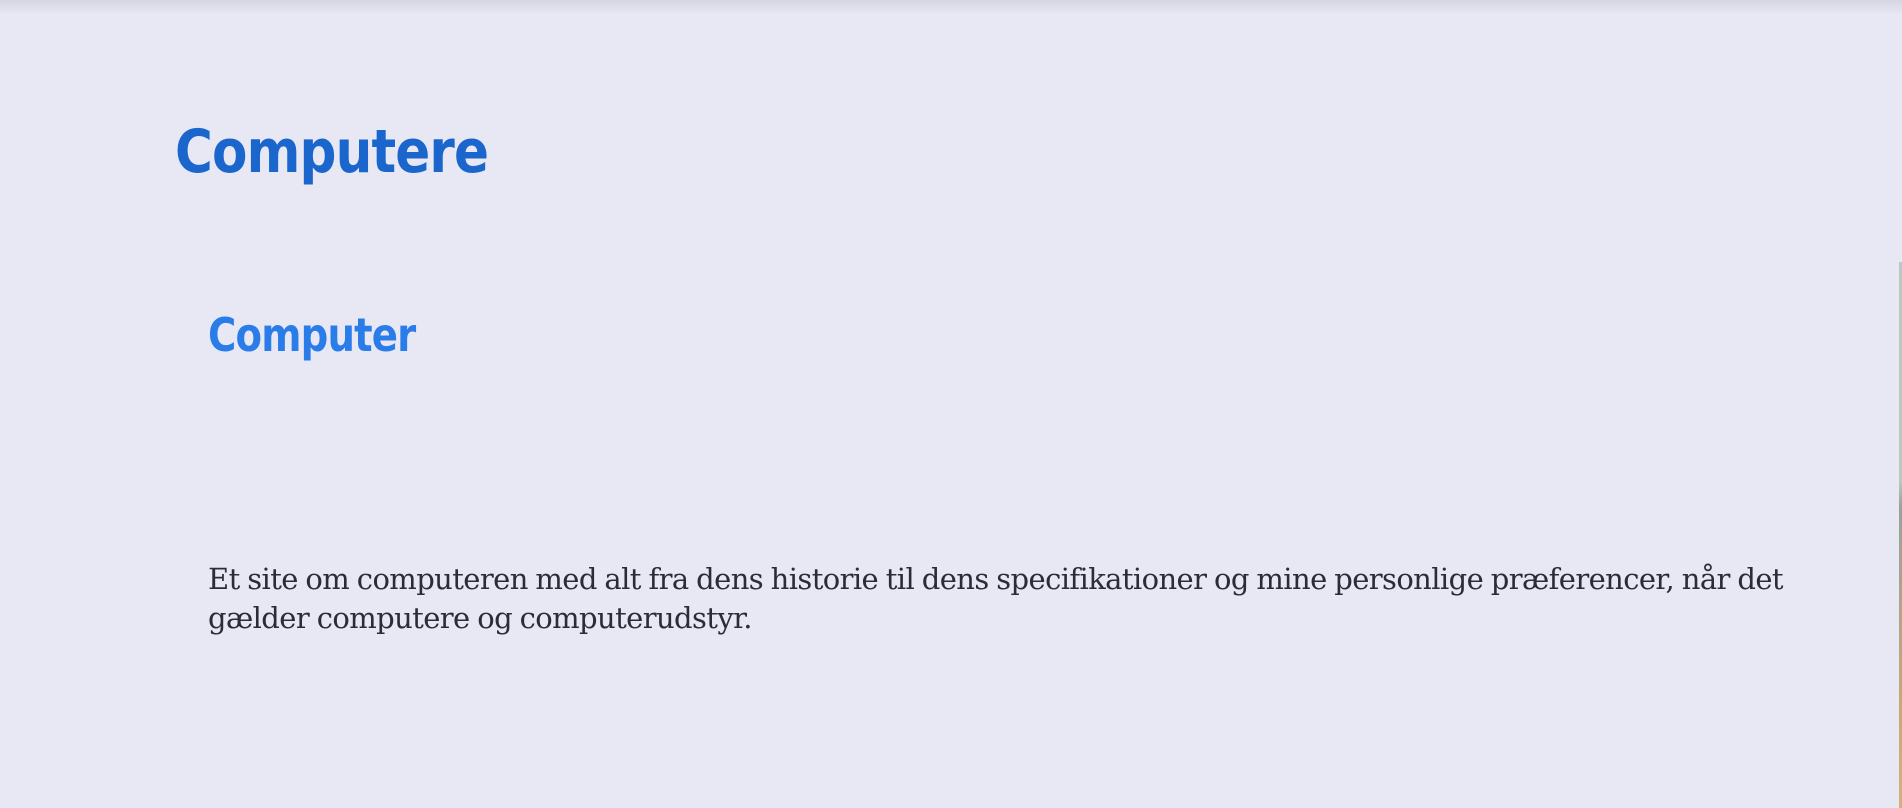  Describe the element at coordinates (951, 7) in the screenshot. I see `top-shadow` at that location.